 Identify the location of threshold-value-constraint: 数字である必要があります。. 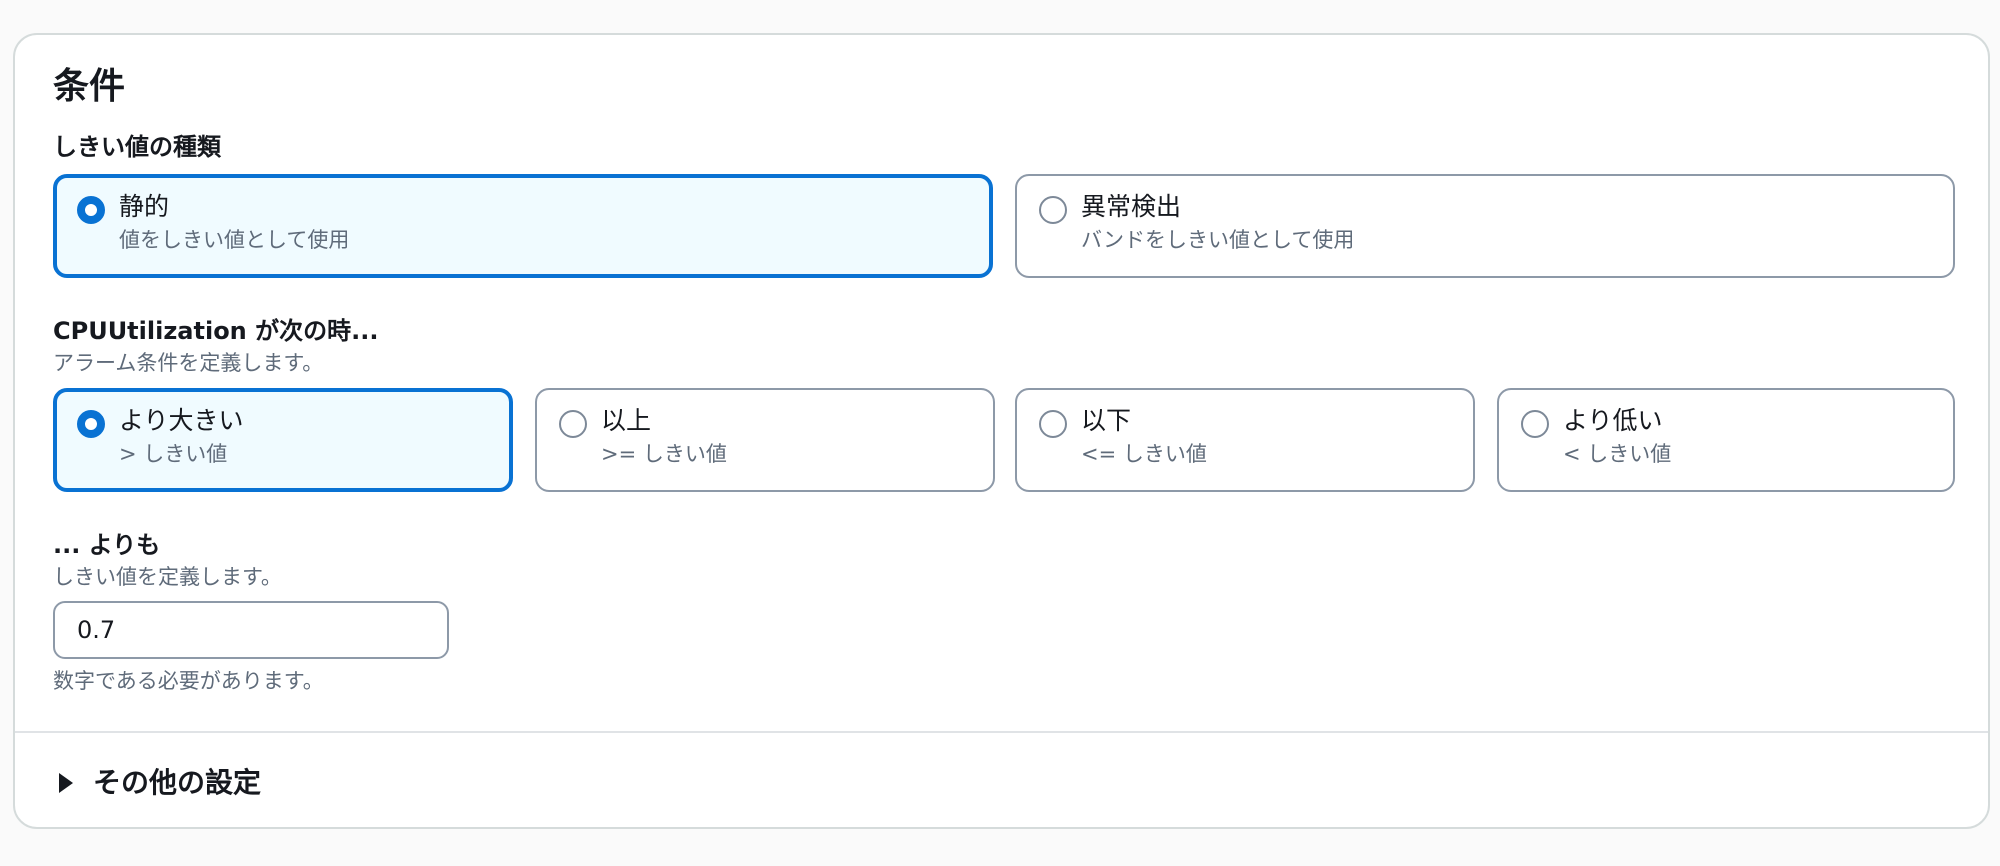
(188, 681).